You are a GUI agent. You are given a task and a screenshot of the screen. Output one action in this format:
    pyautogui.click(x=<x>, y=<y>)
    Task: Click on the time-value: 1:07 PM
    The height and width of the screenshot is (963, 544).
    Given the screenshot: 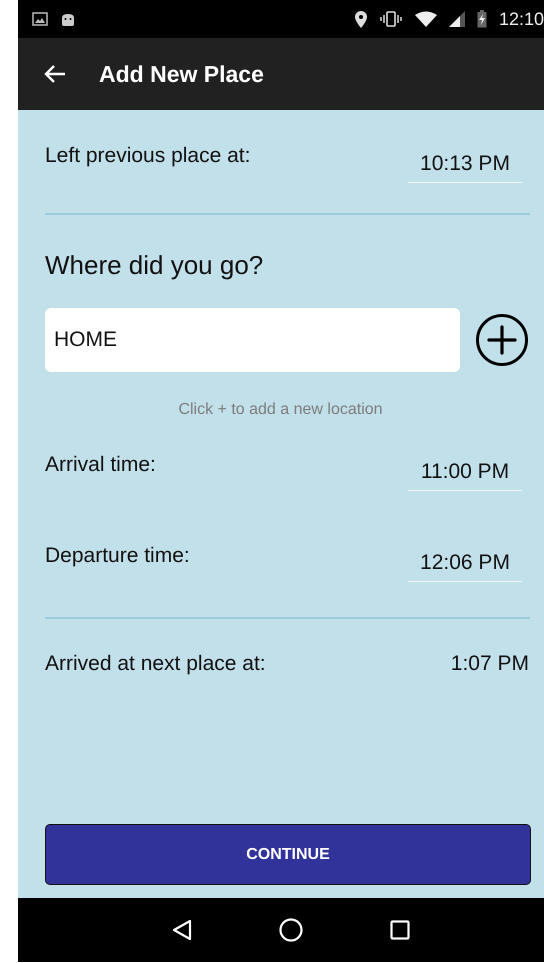 What is the action you would take?
    pyautogui.click(x=490, y=664)
    